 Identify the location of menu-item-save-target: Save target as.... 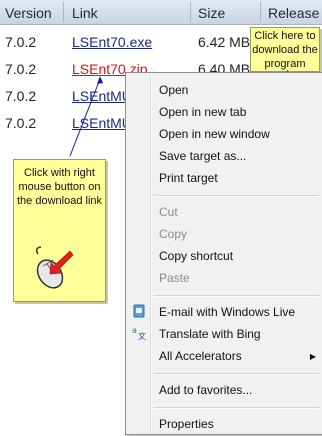
(202, 156).